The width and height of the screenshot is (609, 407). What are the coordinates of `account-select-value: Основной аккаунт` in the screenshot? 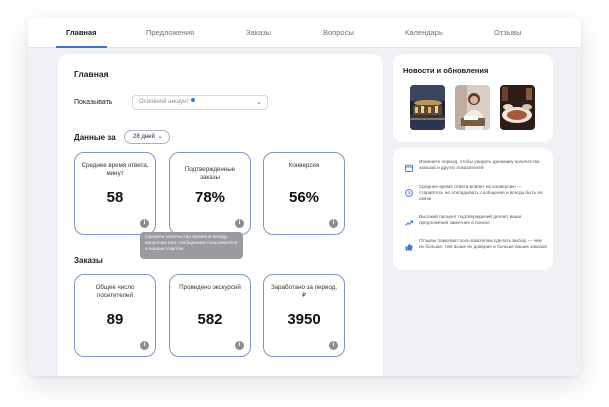 It's located at (164, 102).